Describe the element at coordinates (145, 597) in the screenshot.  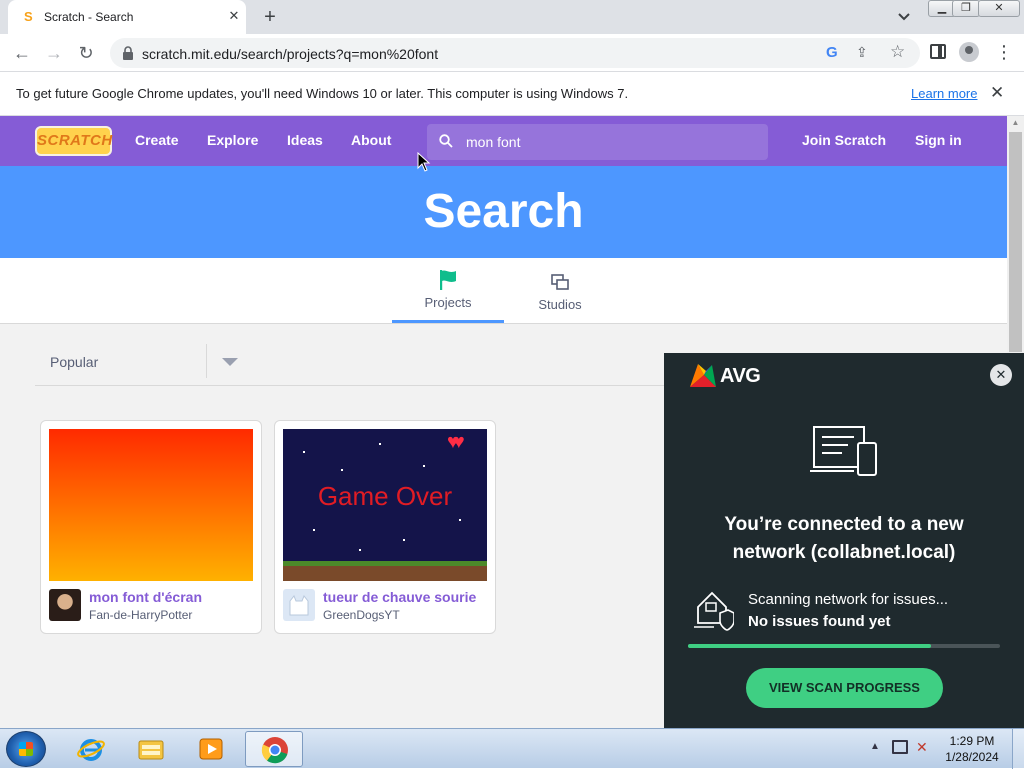
I see `project-title: mon font d'écran` at that location.